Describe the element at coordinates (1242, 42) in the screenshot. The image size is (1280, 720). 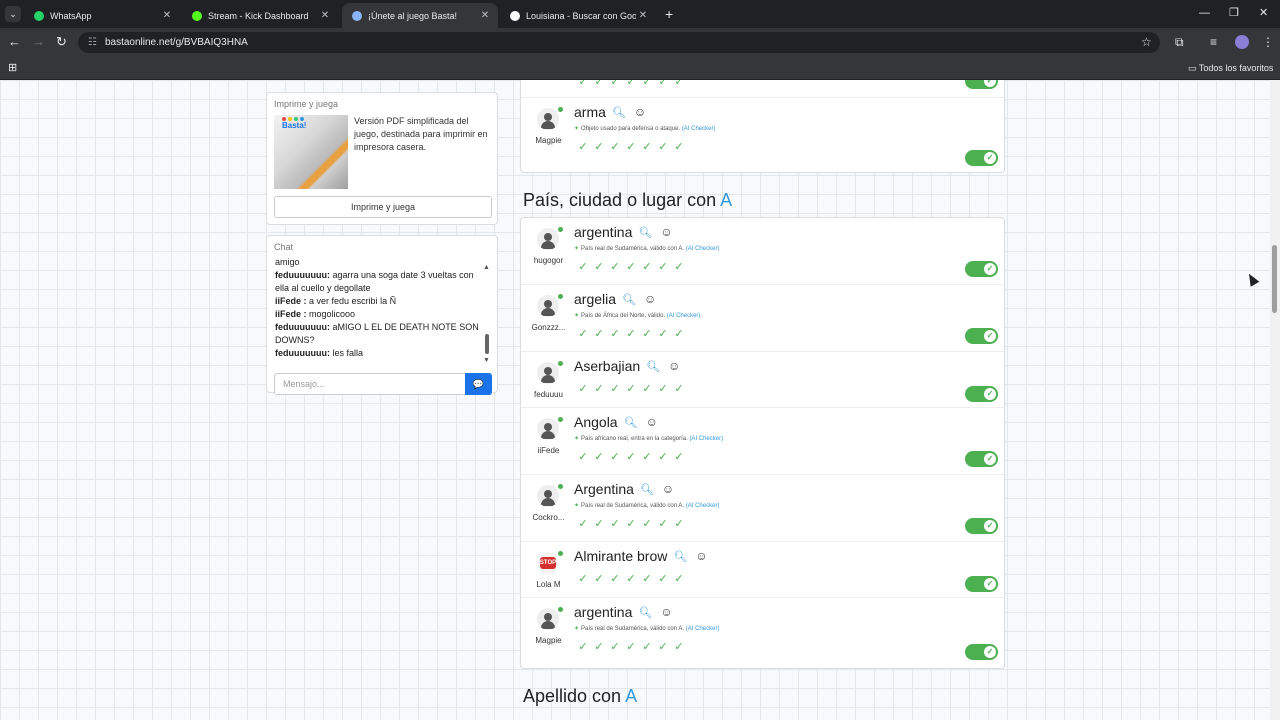
I see `profile-avatar` at that location.